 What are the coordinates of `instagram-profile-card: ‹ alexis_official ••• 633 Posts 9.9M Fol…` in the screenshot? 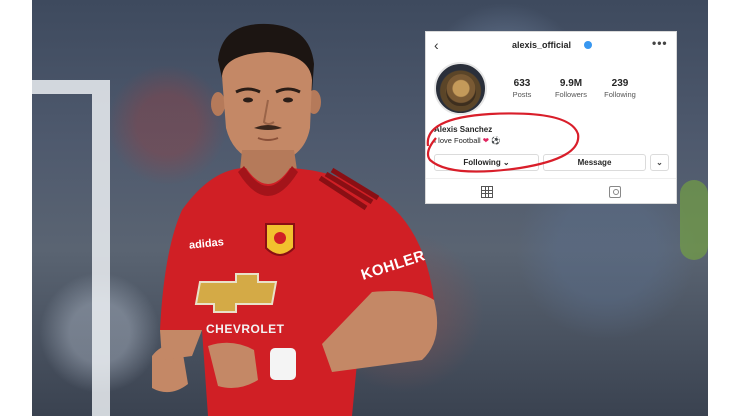 It's located at (551, 117).